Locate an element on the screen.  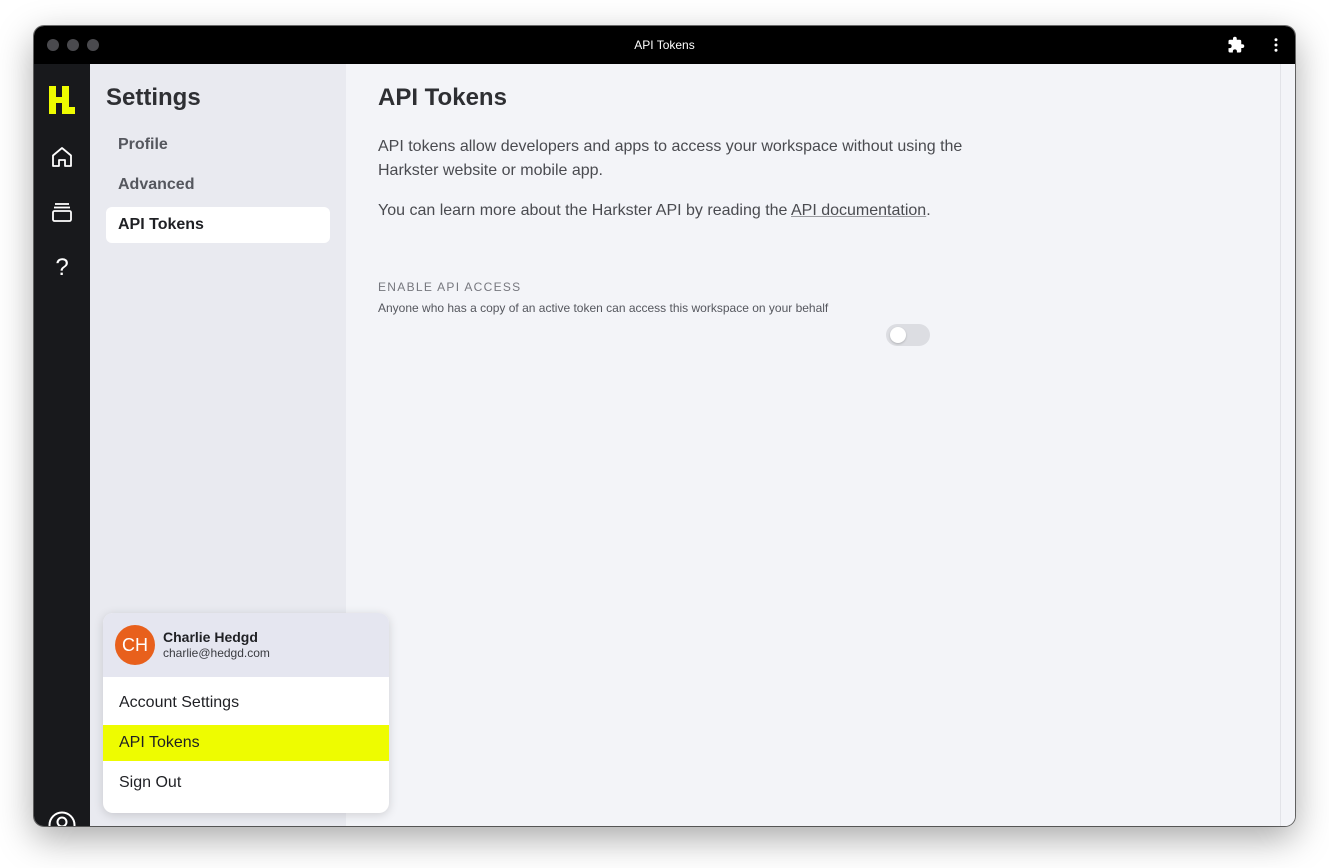
user-email: charlie@hedgd.com is located at coordinates (216, 653).